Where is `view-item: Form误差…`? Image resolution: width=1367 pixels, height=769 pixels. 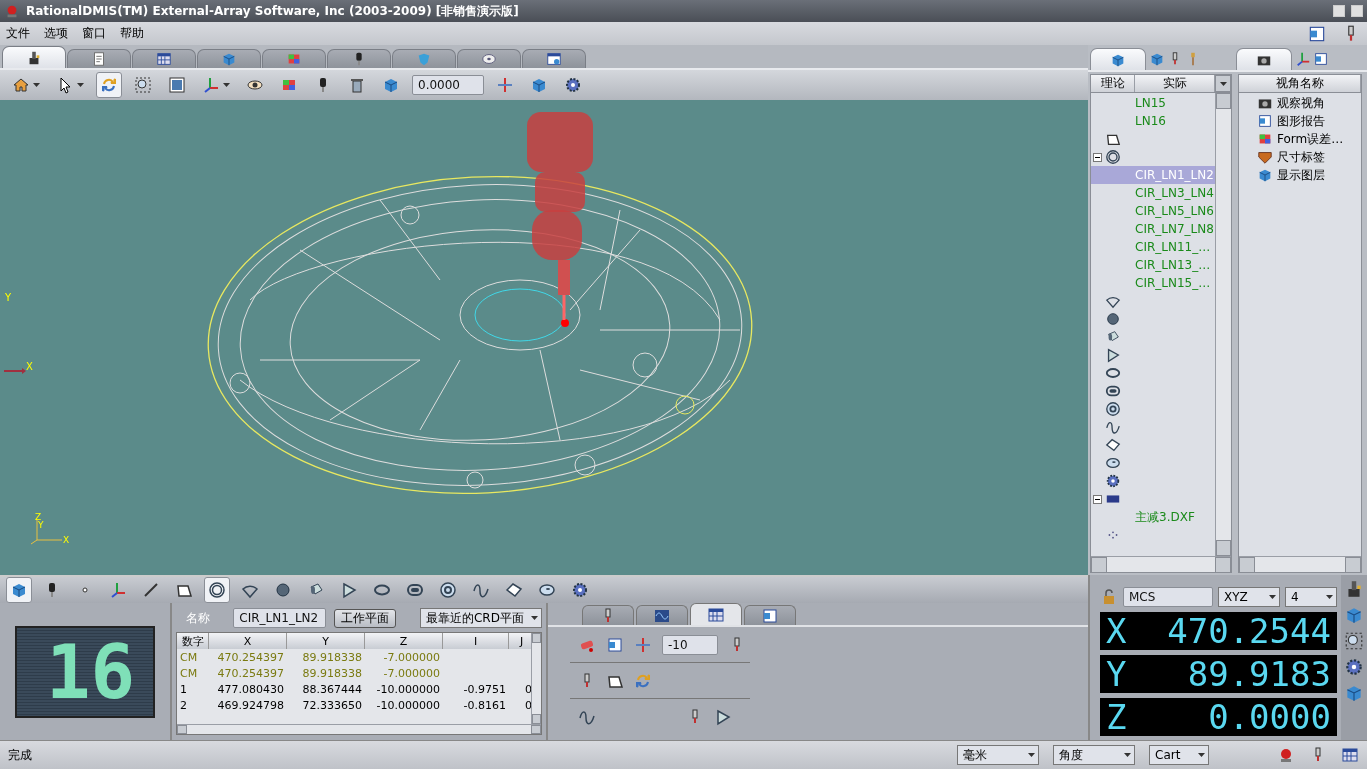 view-item: Form误差… is located at coordinates (1310, 139).